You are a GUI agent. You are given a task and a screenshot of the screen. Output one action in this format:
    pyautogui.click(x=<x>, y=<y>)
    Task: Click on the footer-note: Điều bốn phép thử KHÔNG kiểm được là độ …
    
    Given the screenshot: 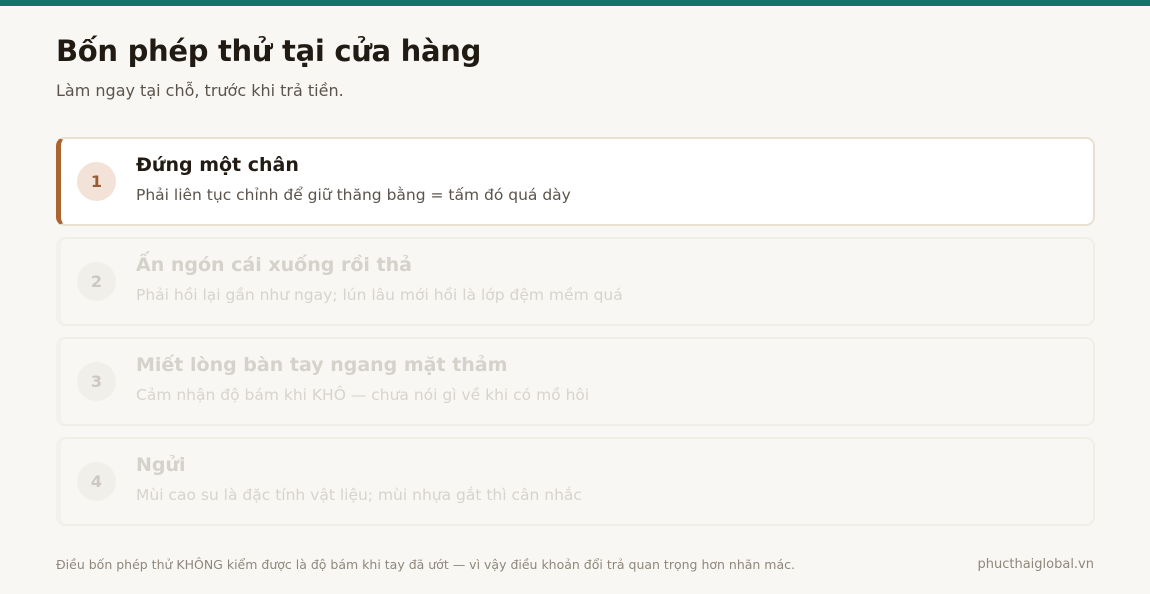 What is the action you would take?
    pyautogui.click(x=425, y=564)
    